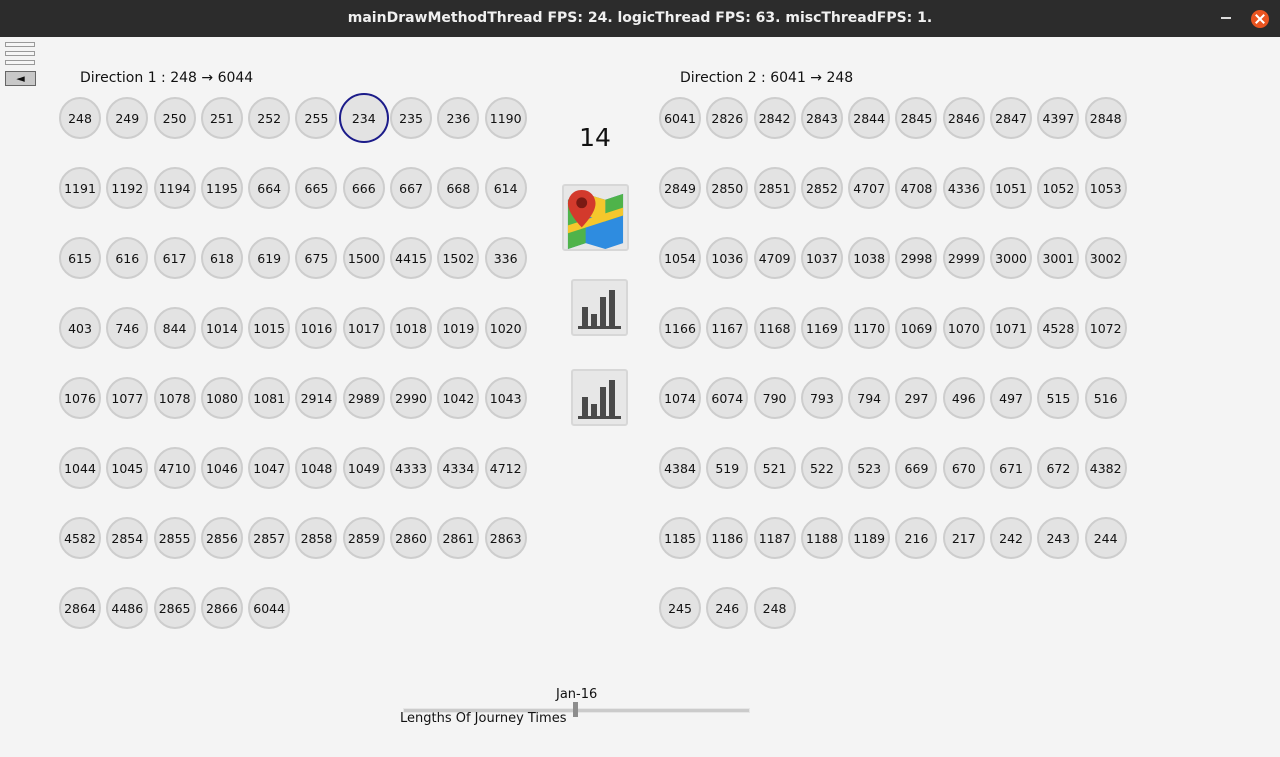  I want to click on stop-button: 2845, so click(916, 118).